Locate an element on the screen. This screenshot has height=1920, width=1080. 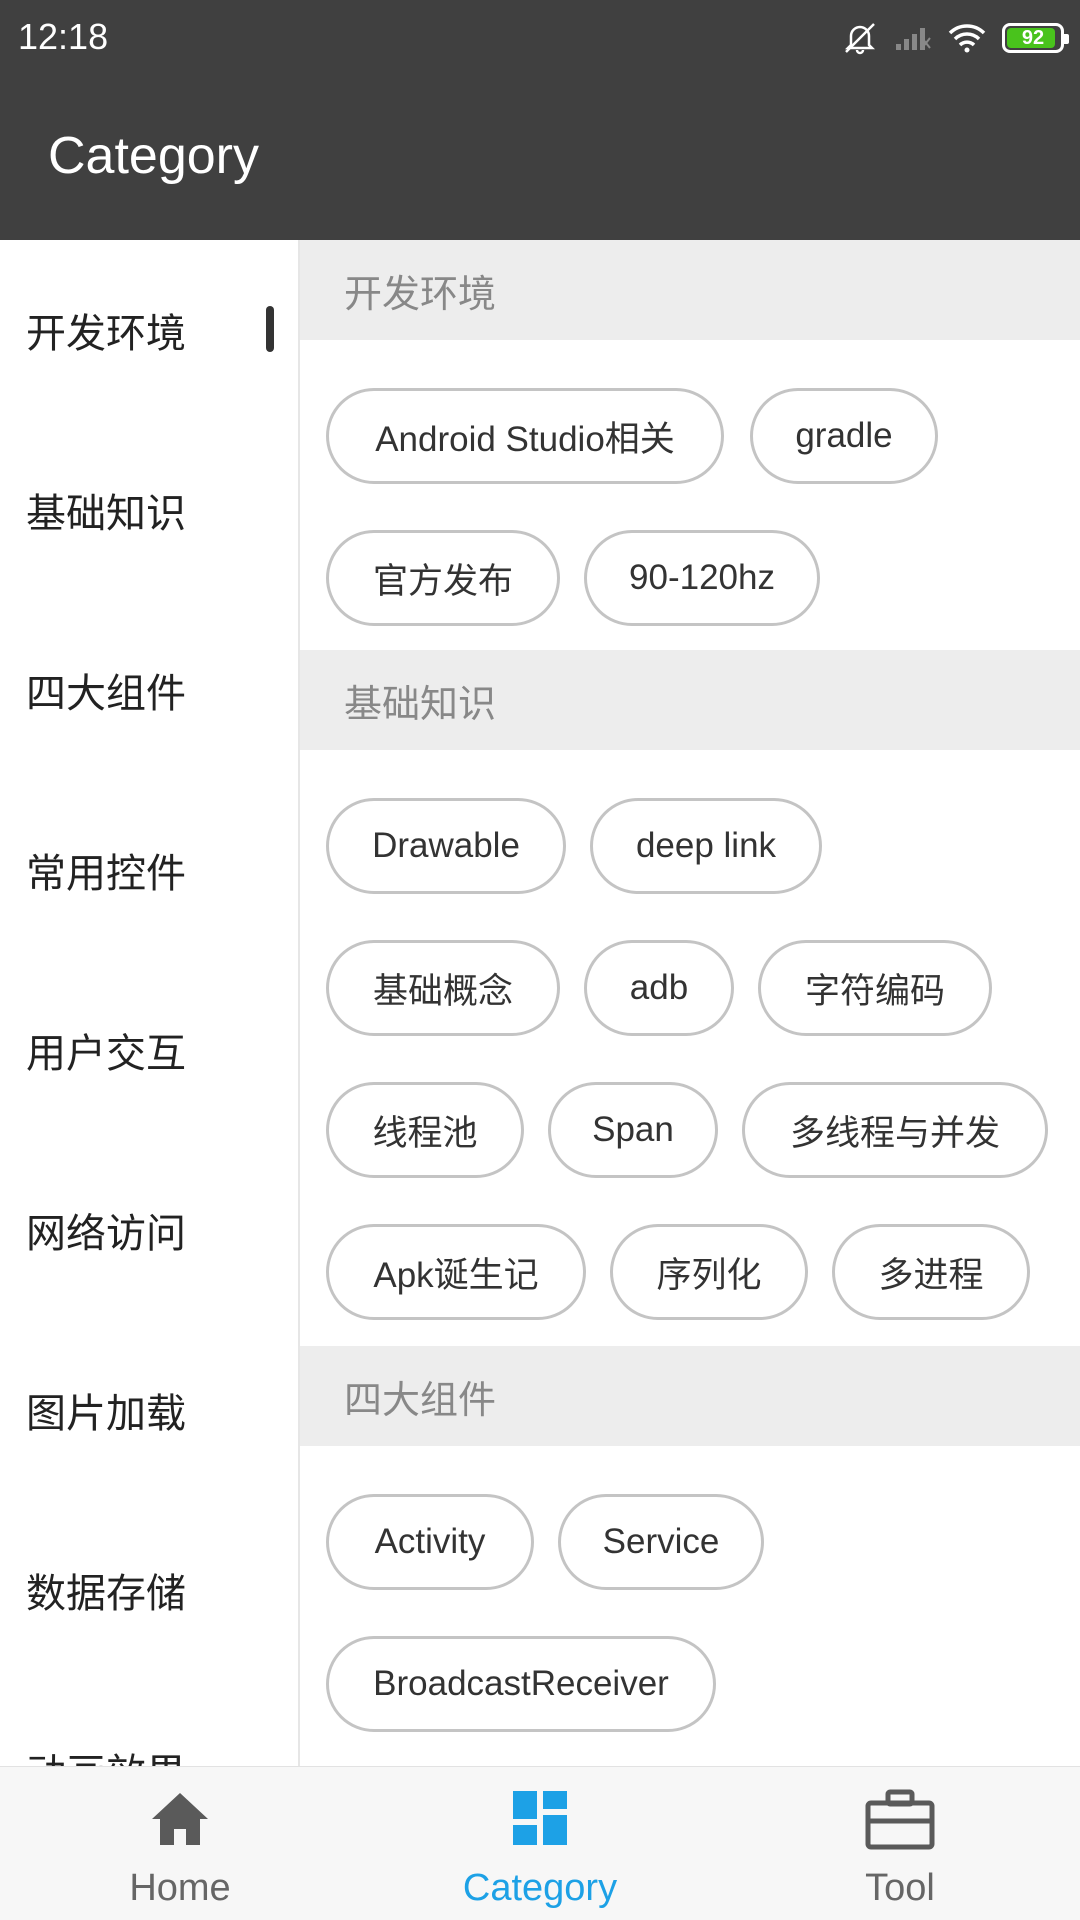
section-title: 四大组件 is located at coordinates (420, 1399).